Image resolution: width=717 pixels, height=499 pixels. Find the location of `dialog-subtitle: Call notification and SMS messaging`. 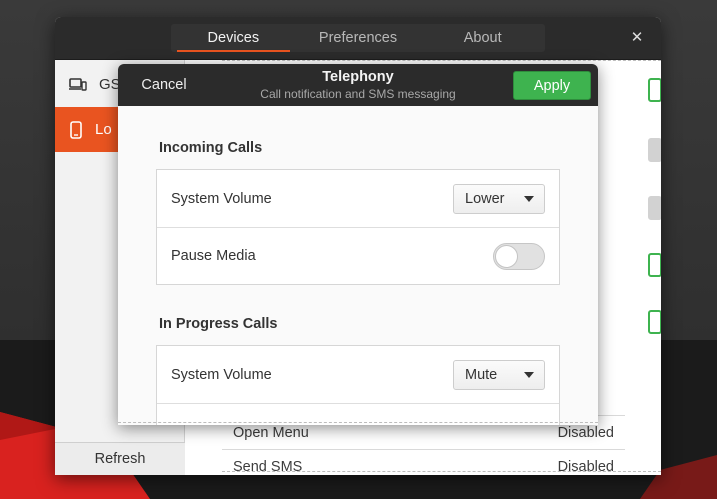

dialog-subtitle: Call notification and SMS messaging is located at coordinates (358, 94).